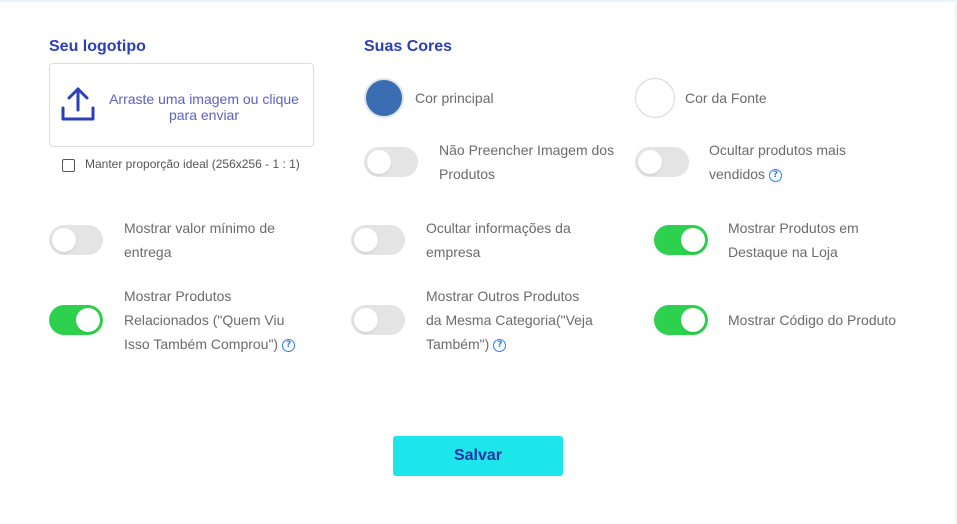 This screenshot has width=957, height=524. What do you see at coordinates (726, 98) in the screenshot?
I see `font-color-label: Cor da Fonte` at bounding box center [726, 98].